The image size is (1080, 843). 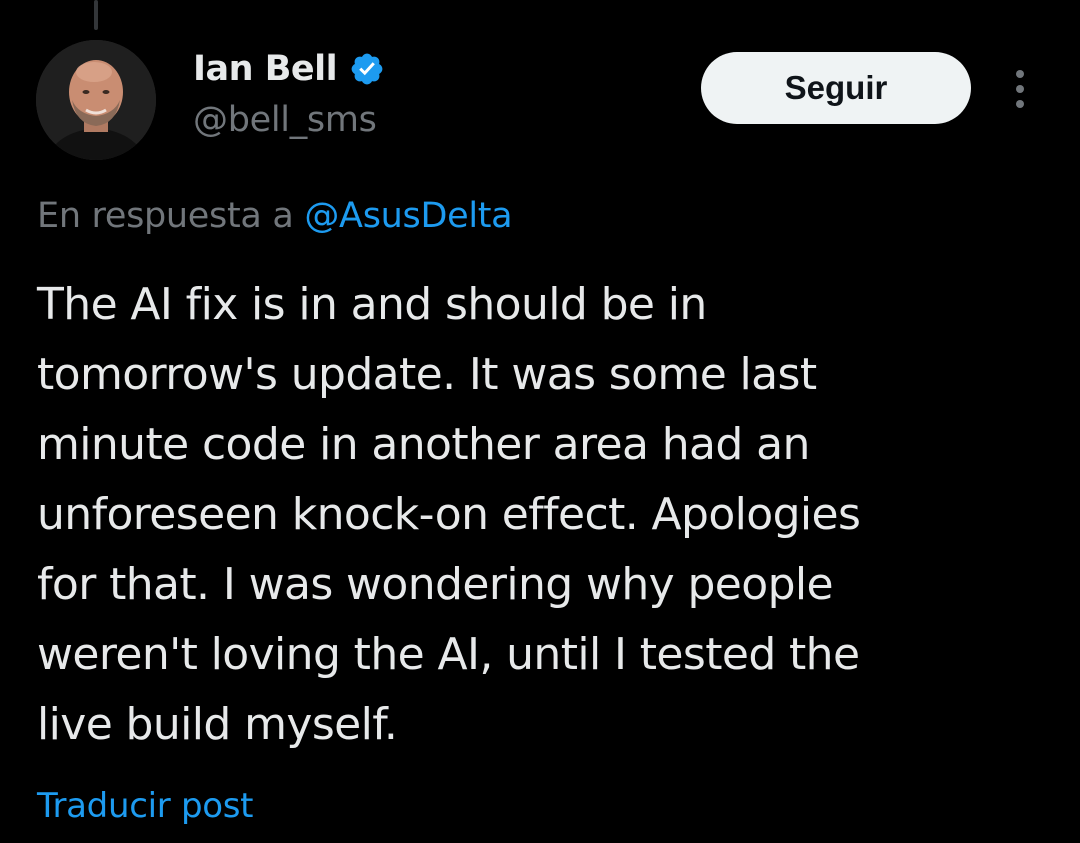 What do you see at coordinates (449, 514) in the screenshot?
I see `tweet-text-line: unforeseen knock-on effect. Apologies` at bounding box center [449, 514].